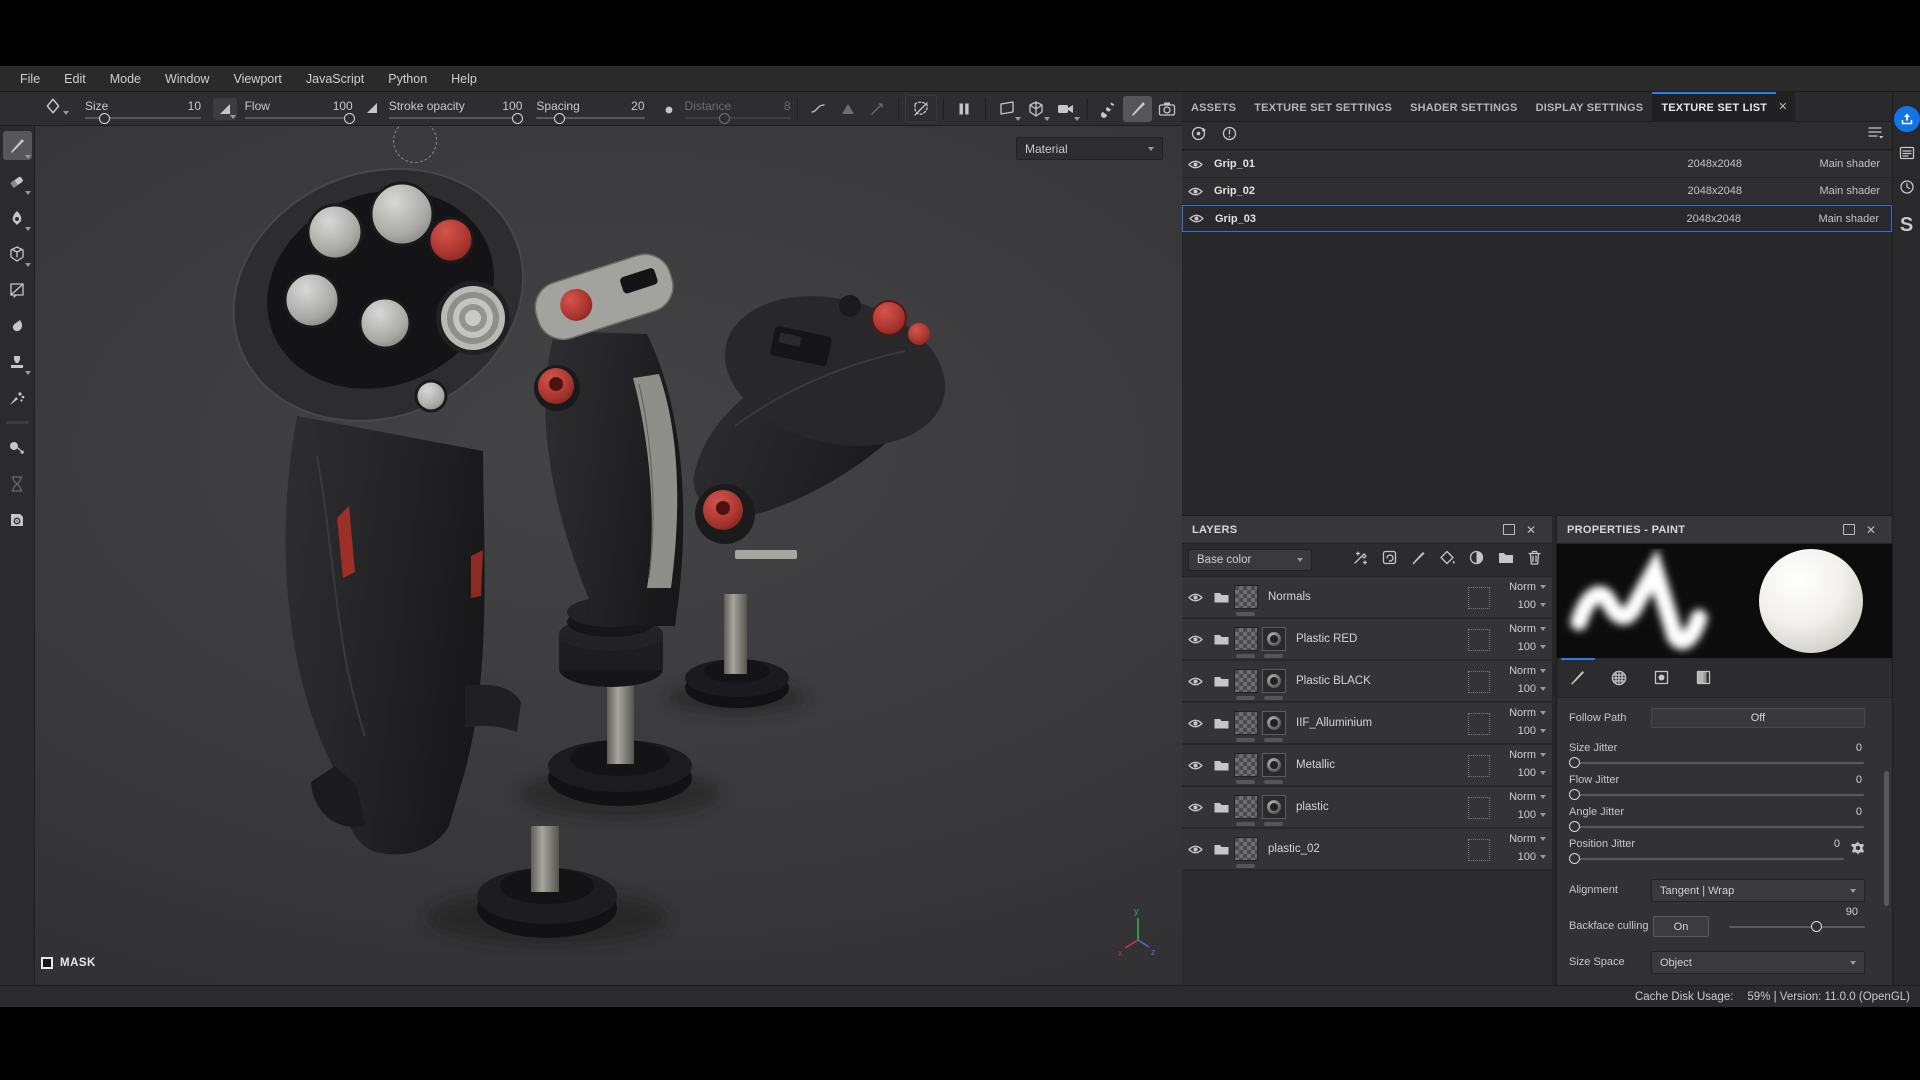  I want to click on layer-row: Plastic BLACK Norm 100, so click(1367, 682).